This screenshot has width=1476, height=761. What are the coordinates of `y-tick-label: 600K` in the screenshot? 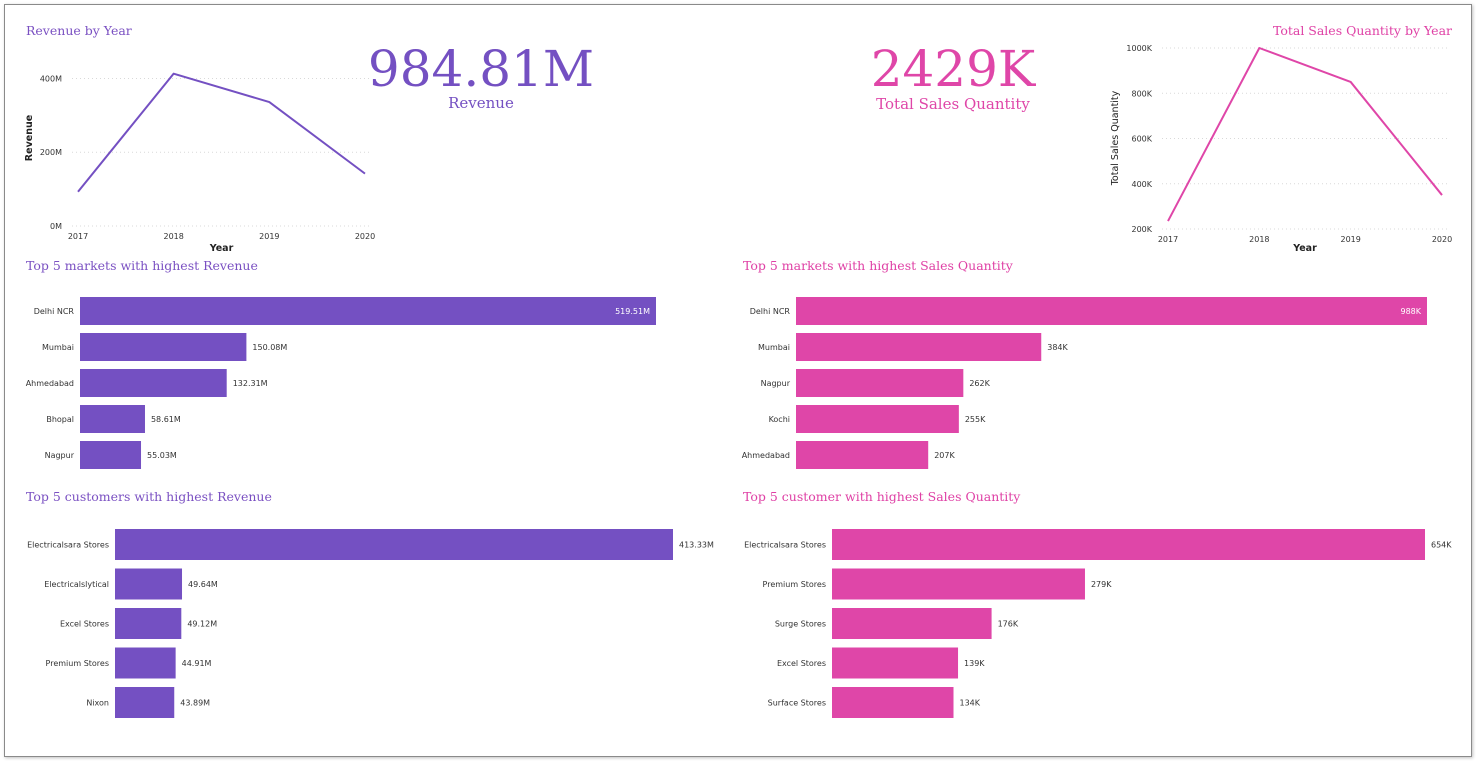 It's located at (1141, 139).